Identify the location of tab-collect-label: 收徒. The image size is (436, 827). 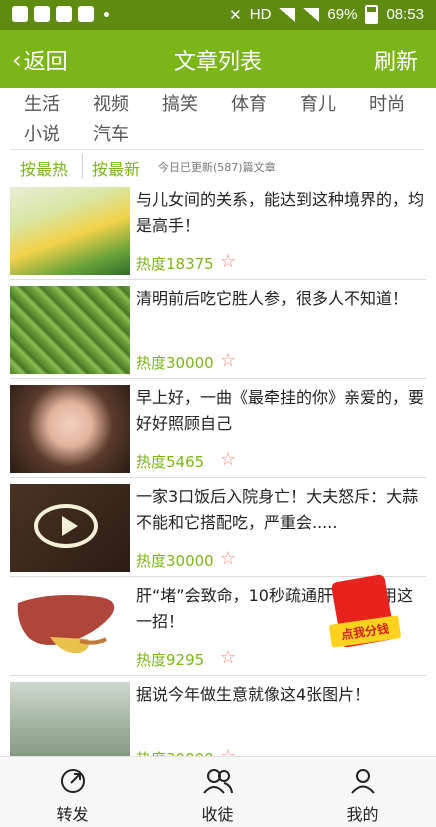
(217, 814).